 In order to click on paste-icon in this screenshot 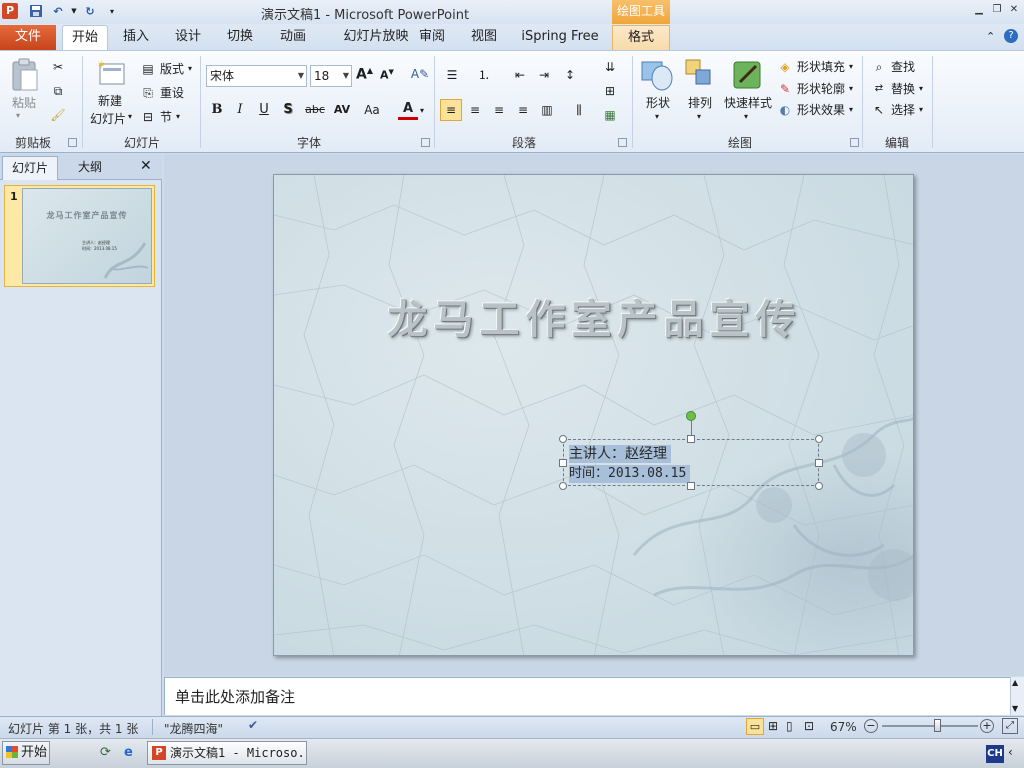, I will do `click(25, 75)`.